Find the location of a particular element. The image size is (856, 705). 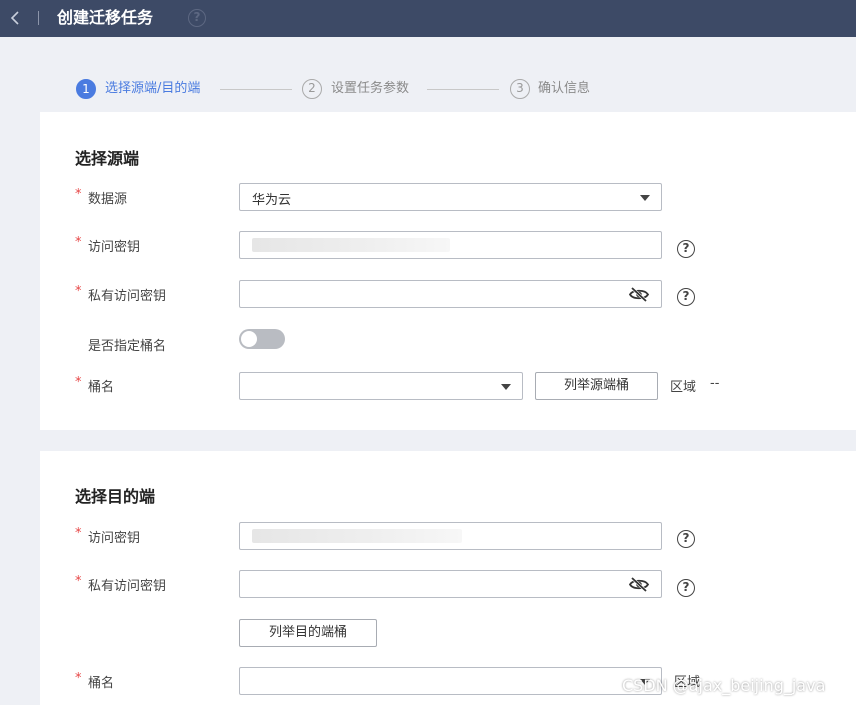

toggle-knob is located at coordinates (249, 339).